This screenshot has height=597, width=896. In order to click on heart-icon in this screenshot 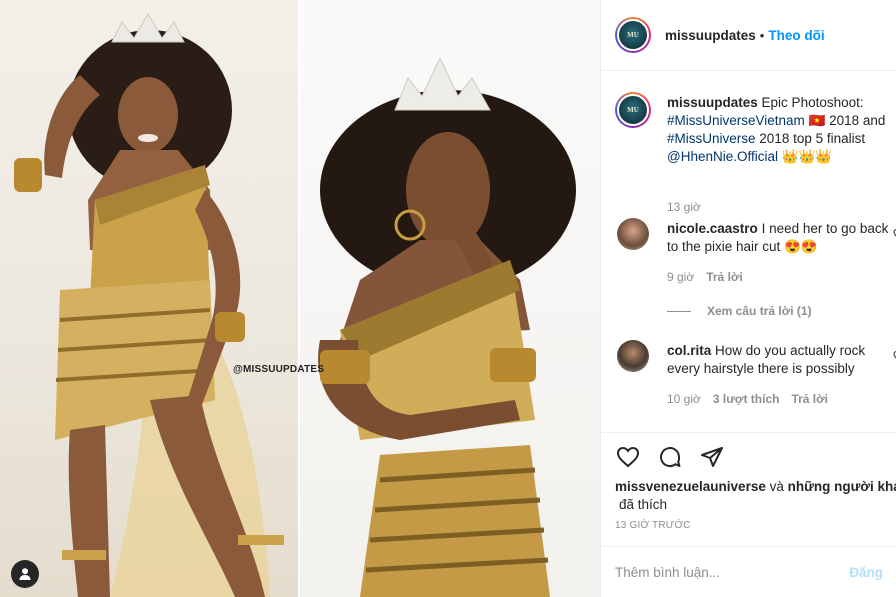, I will do `click(628, 457)`.